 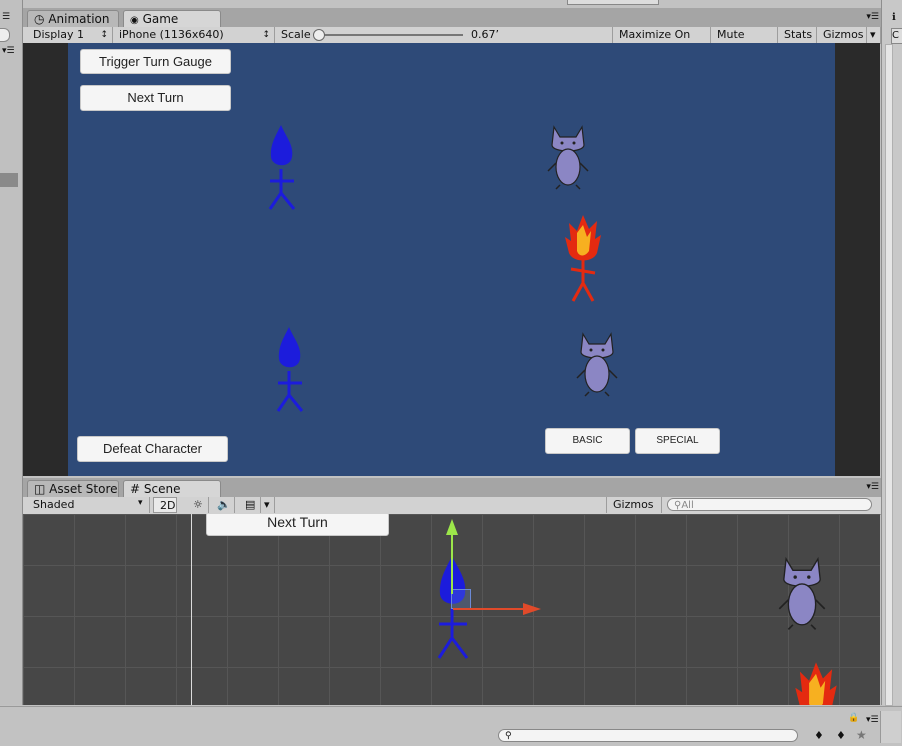 I want to click on tab-asset-store: ◫ Asset Store, so click(x=73, y=488).